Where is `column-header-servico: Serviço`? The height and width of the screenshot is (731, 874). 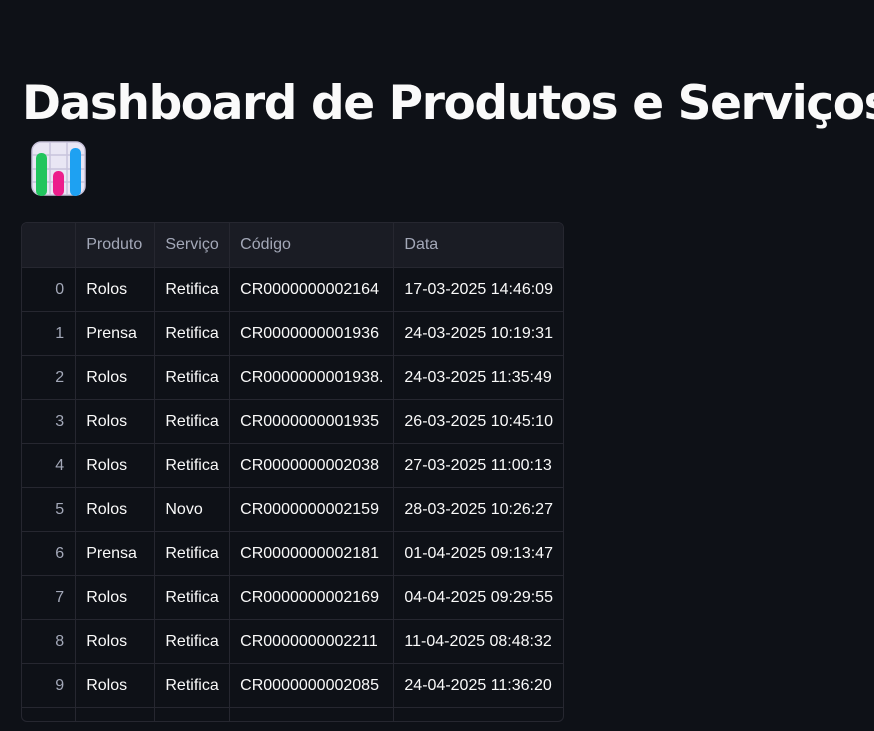
column-header-servico: Serviço is located at coordinates (192, 245).